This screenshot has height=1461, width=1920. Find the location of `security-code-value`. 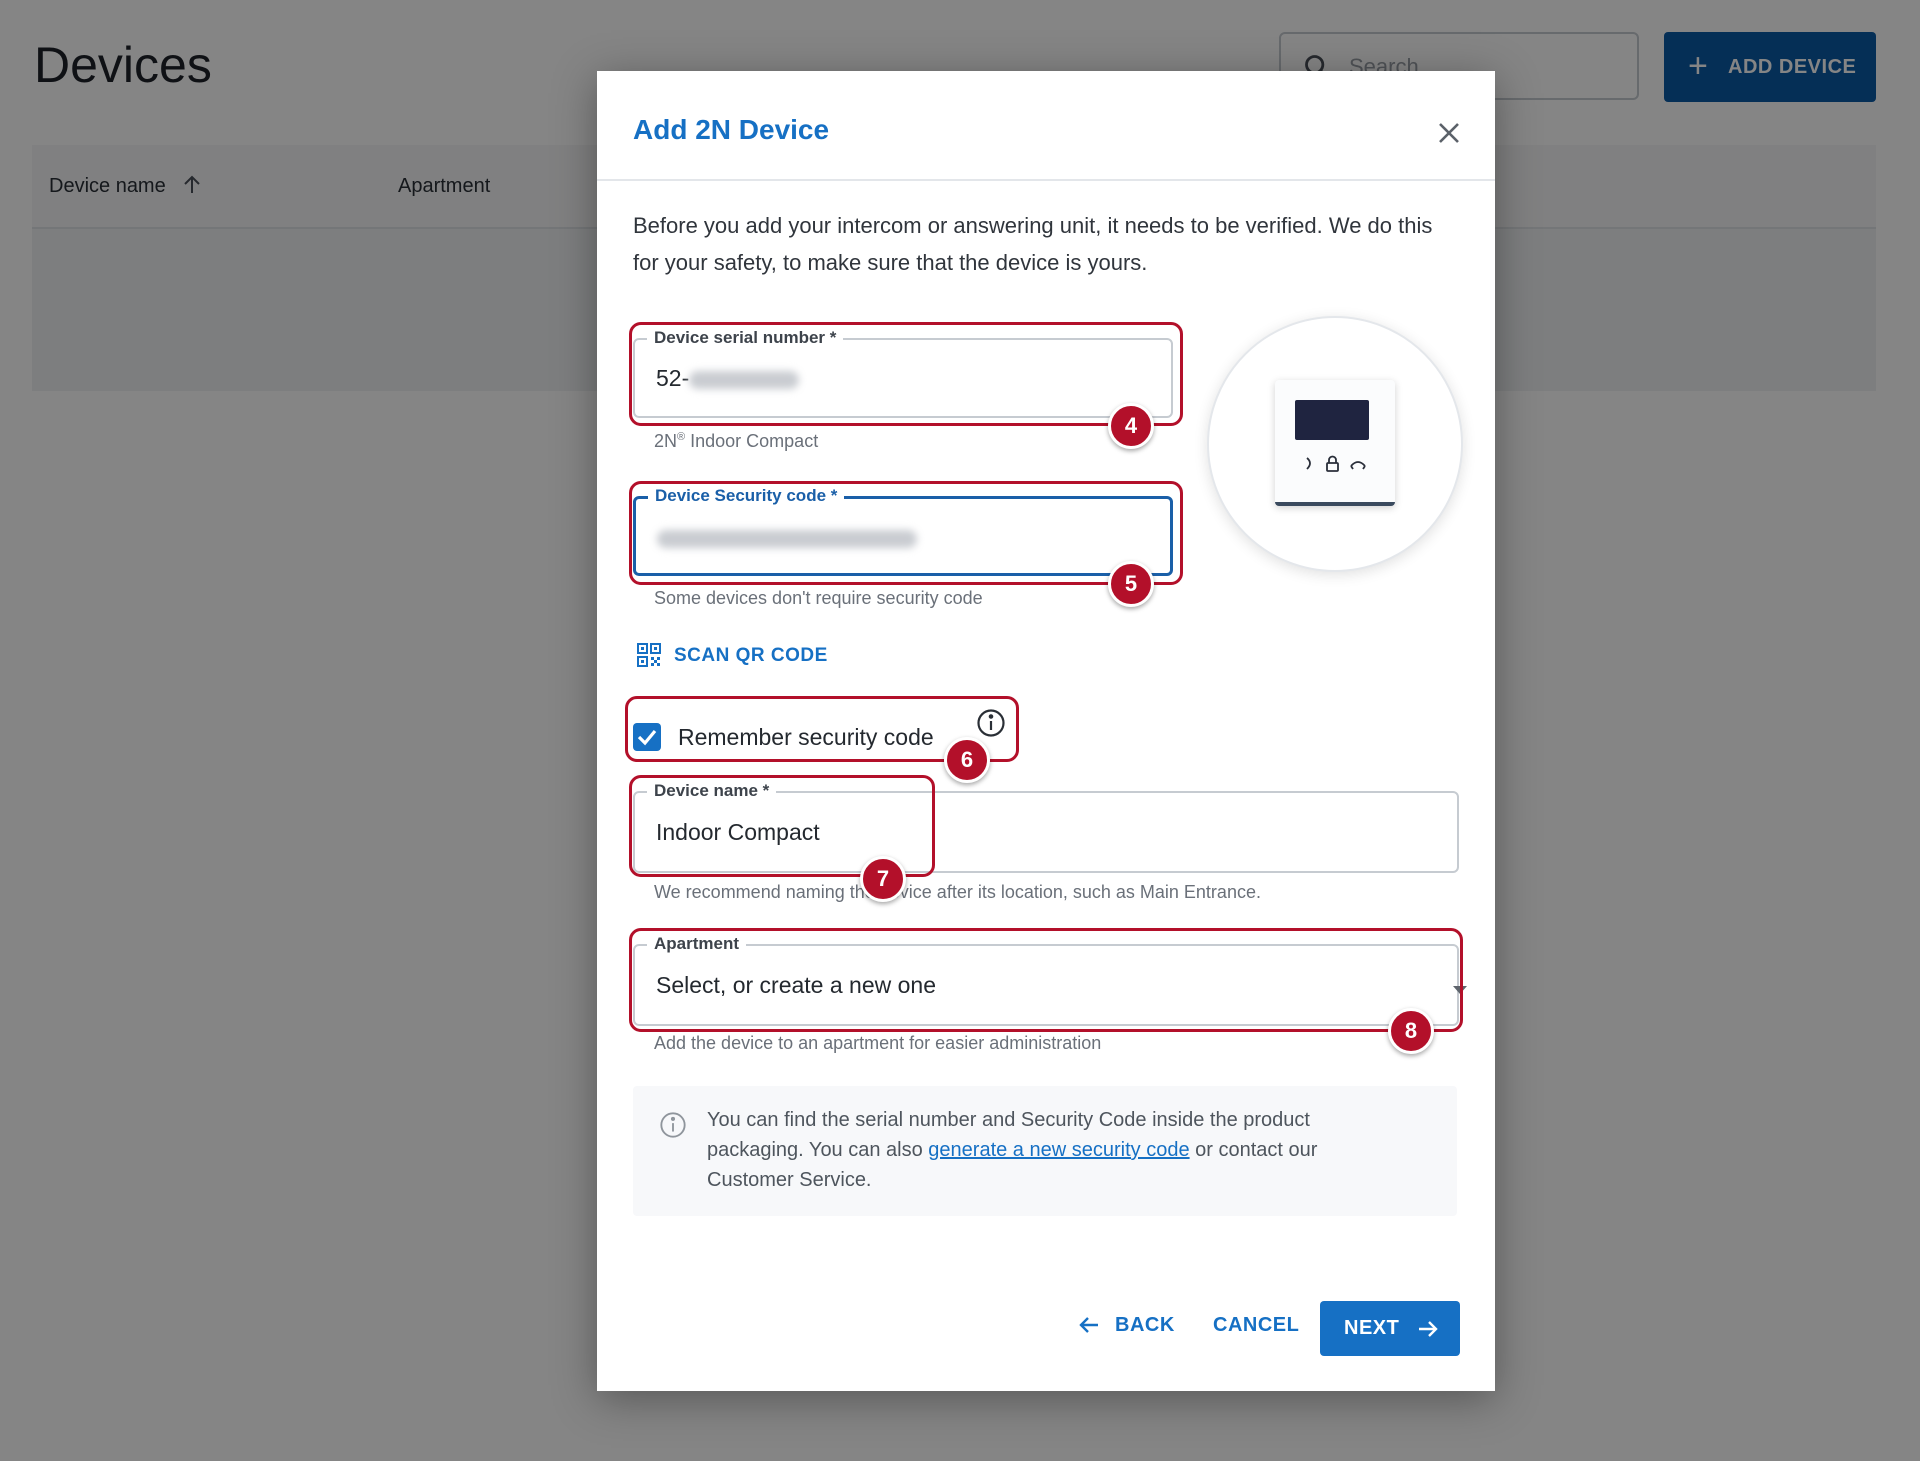

security-code-value is located at coordinates (787, 537).